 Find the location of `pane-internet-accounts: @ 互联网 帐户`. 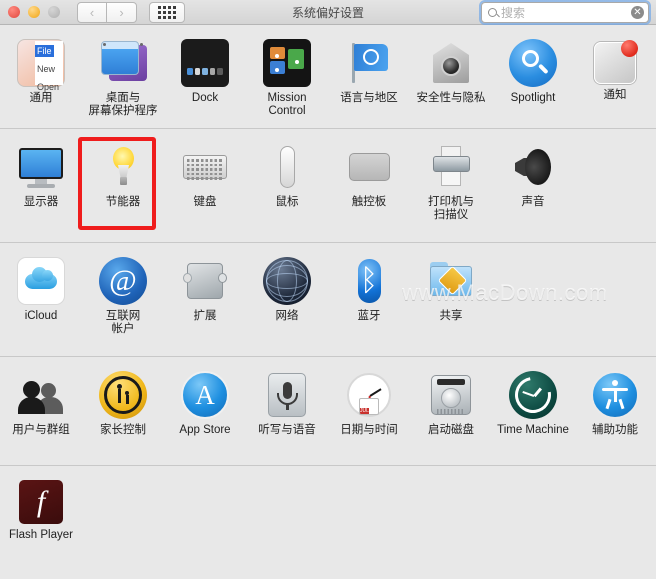

pane-internet-accounts: @ 互联网 帐户 is located at coordinates (123, 300).